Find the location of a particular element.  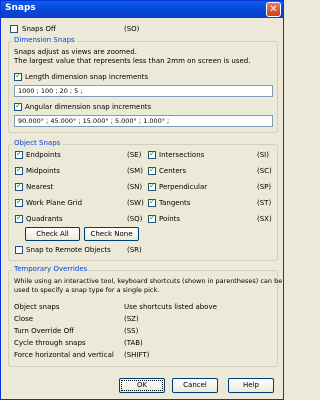

dimension-desc-1: Snaps adjust as views are zoomed. is located at coordinates (75, 52).